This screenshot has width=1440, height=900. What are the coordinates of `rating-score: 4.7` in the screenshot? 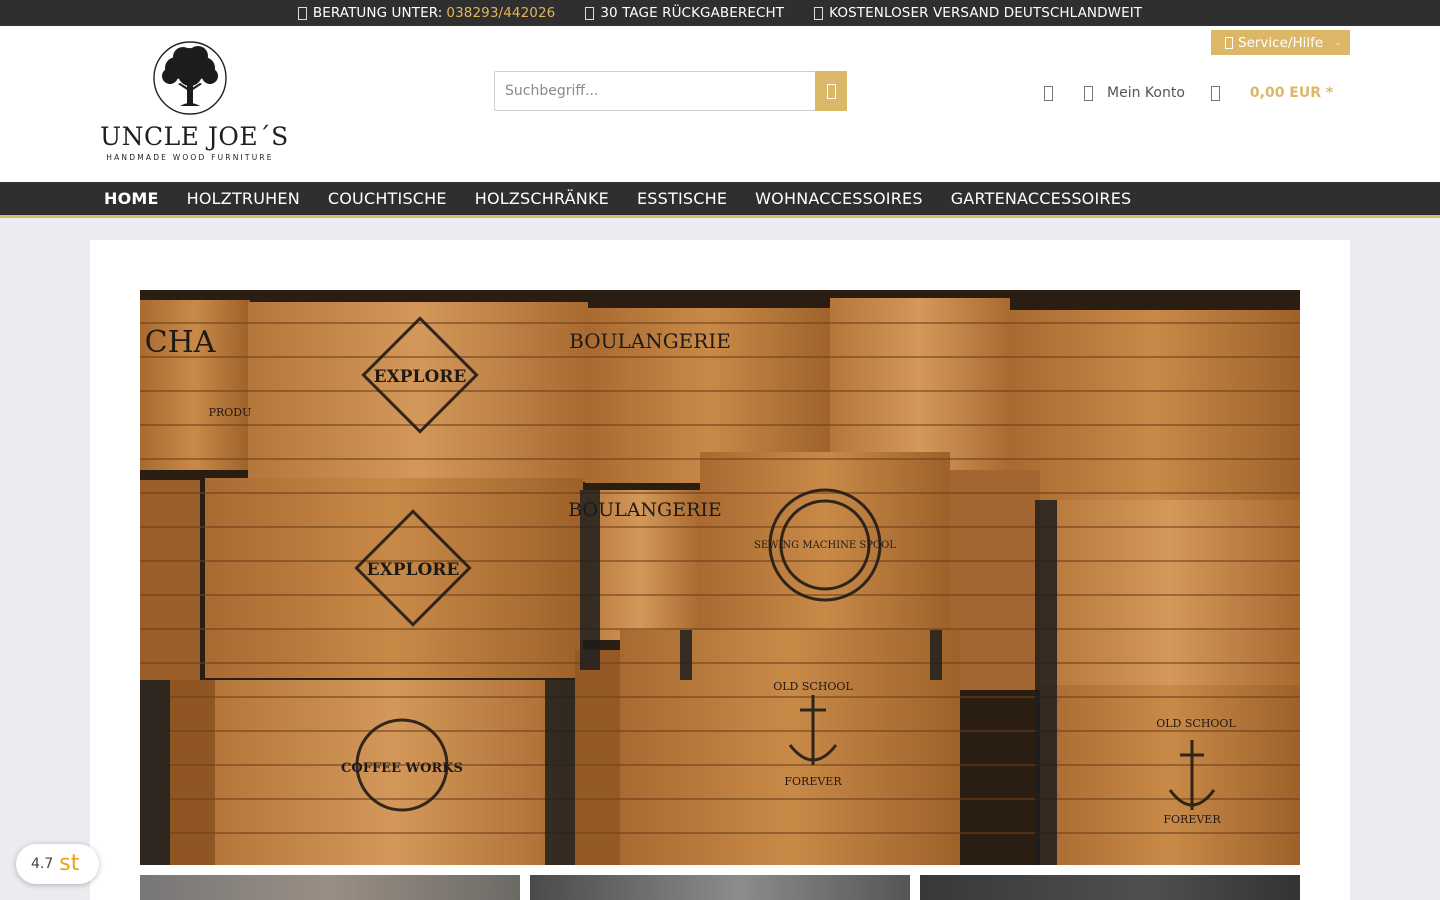 It's located at (42, 864).